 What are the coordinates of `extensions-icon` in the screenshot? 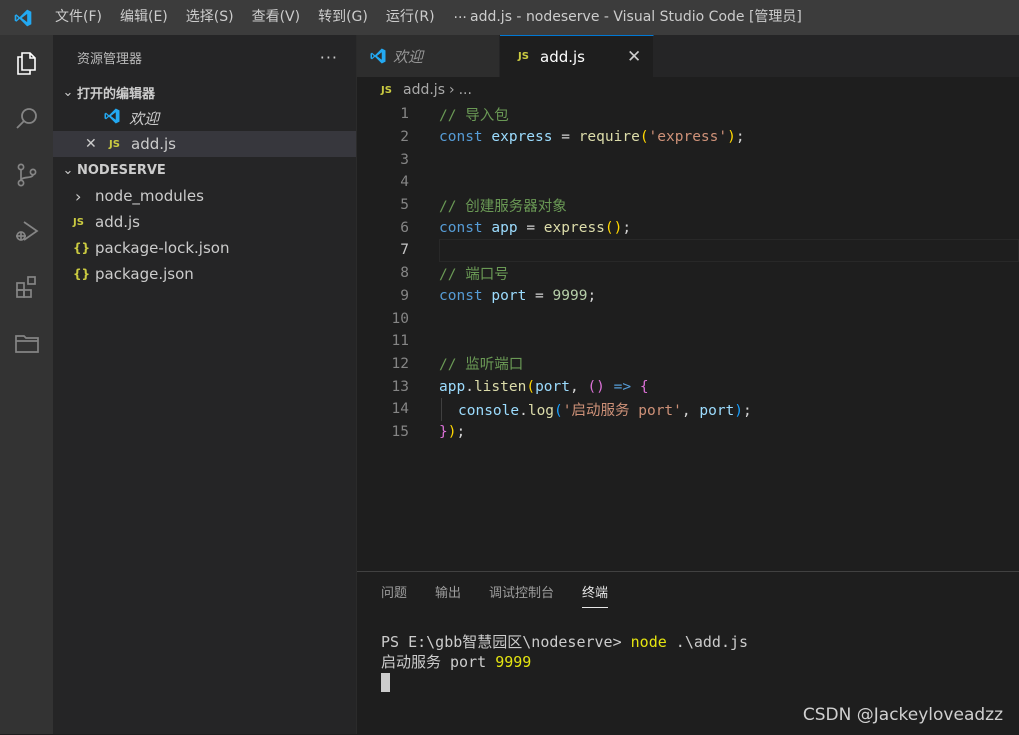 It's located at (26, 287).